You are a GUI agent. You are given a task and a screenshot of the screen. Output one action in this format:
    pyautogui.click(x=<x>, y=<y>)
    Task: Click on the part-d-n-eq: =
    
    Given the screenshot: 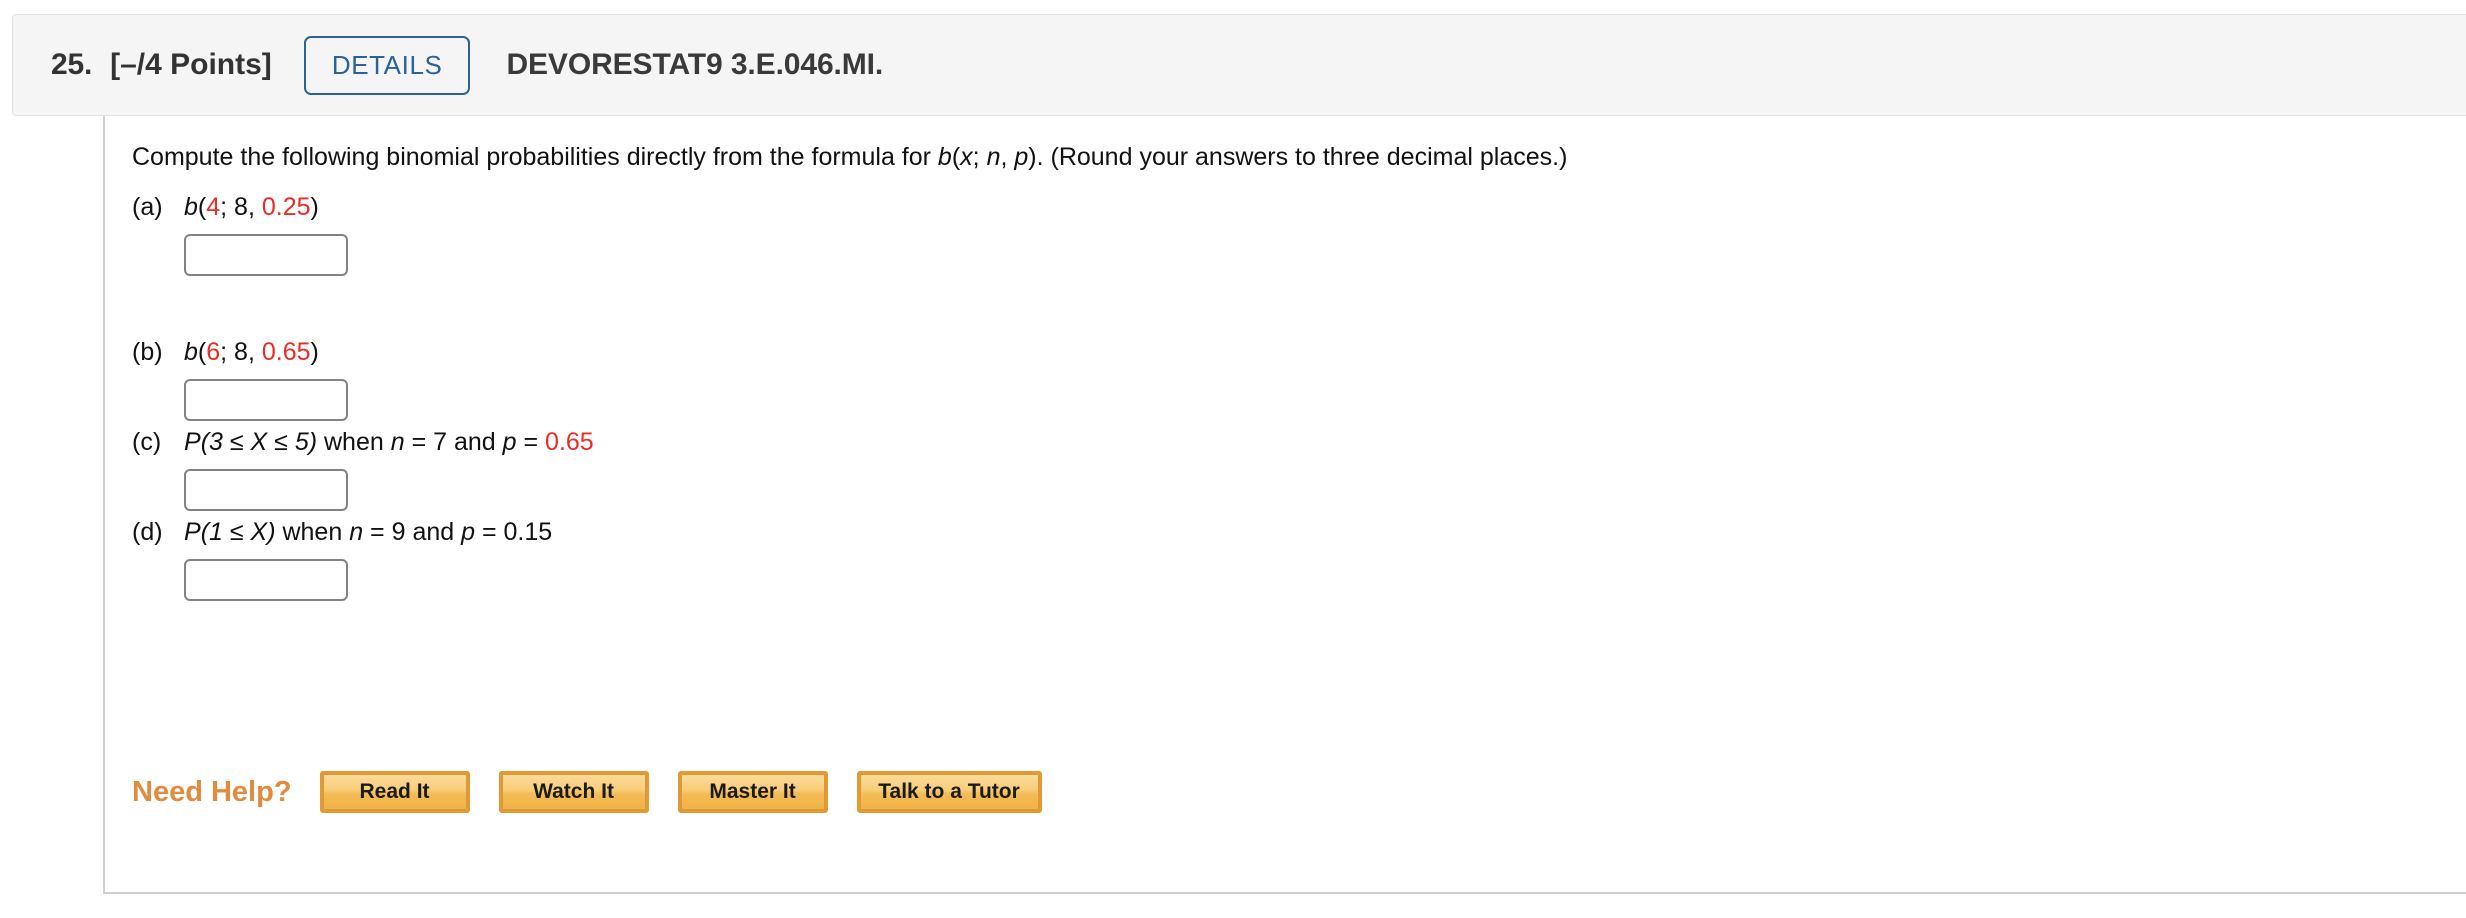 What is the action you would take?
    pyautogui.click(x=377, y=532)
    